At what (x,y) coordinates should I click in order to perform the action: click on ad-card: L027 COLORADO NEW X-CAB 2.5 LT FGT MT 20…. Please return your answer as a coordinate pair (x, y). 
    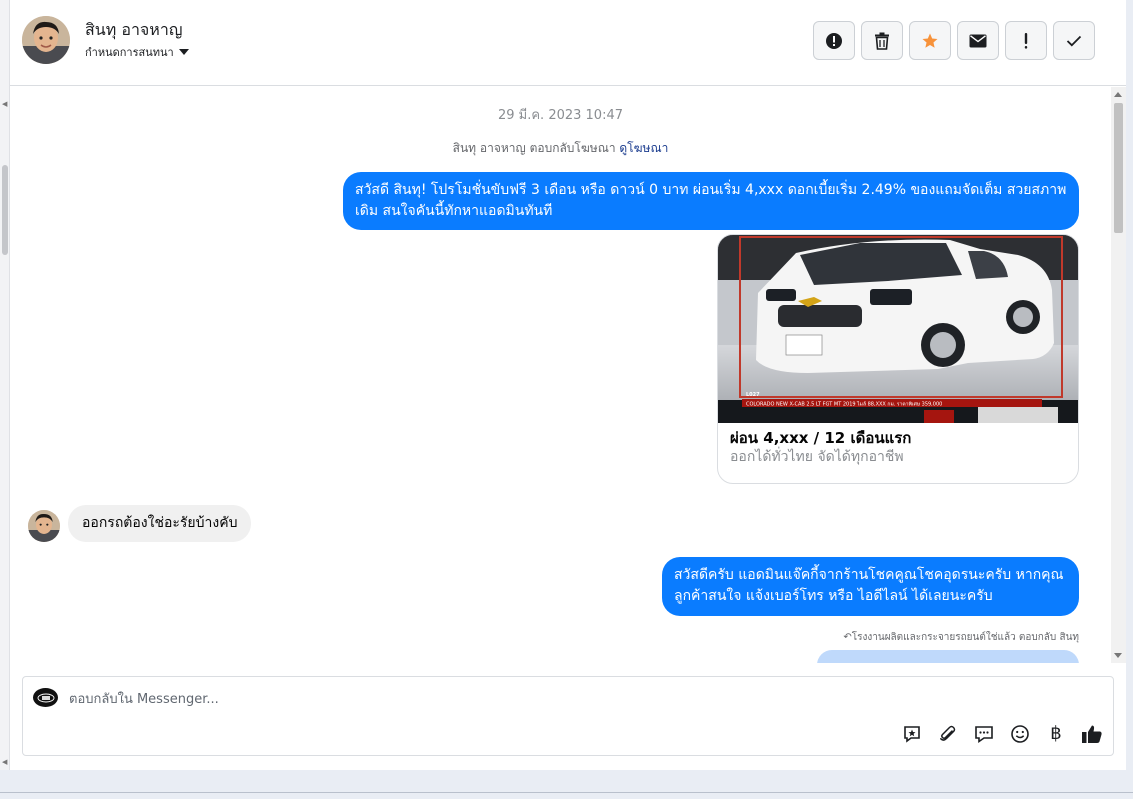
    Looking at the image, I should click on (898, 359).